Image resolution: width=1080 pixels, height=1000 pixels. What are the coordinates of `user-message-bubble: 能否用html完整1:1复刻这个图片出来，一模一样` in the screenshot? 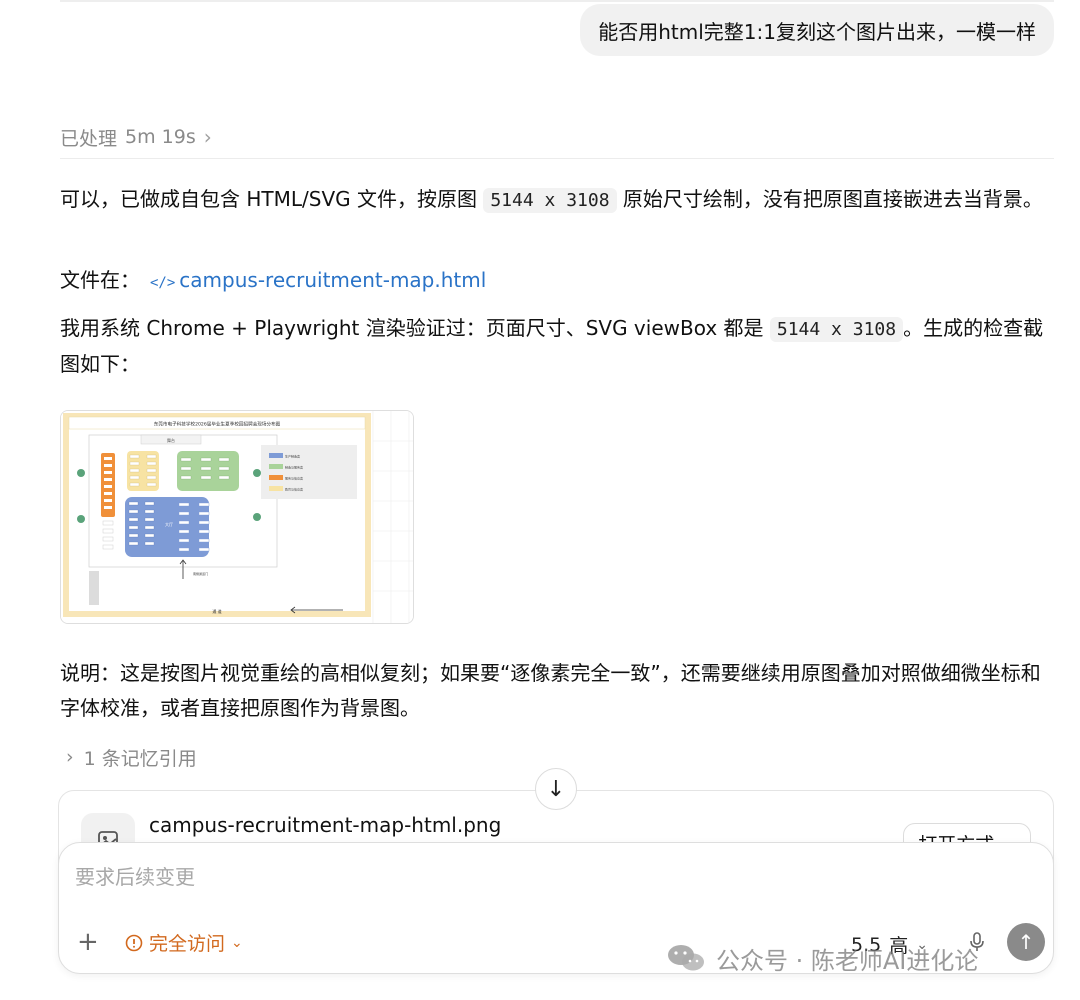 It's located at (817, 30).